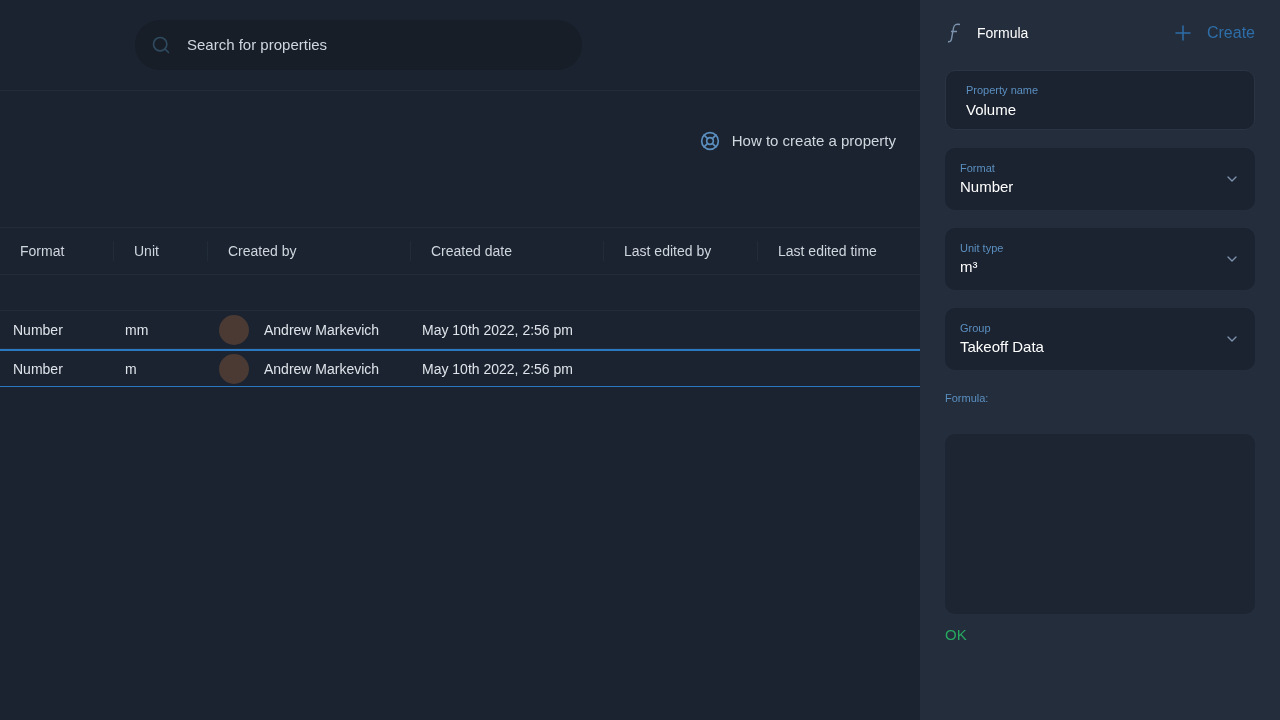 The height and width of the screenshot is (720, 1280). What do you see at coordinates (308, 251) in the screenshot?
I see `column-header: Created by` at bounding box center [308, 251].